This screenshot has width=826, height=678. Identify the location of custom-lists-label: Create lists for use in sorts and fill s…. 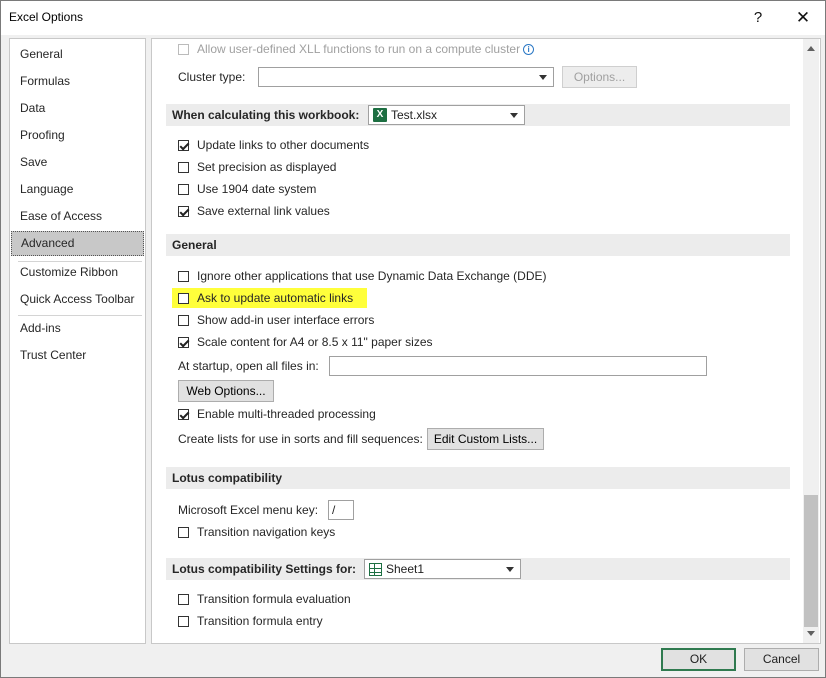
(300, 439).